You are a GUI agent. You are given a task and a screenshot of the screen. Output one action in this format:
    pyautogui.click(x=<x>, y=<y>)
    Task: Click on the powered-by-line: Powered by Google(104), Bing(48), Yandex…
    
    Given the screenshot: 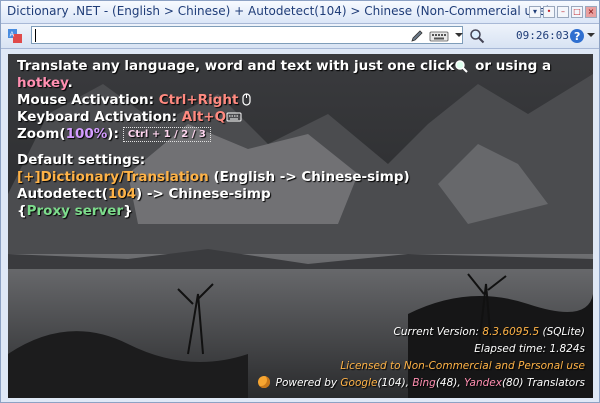 What is the action you would take?
    pyautogui.click(x=421, y=383)
    